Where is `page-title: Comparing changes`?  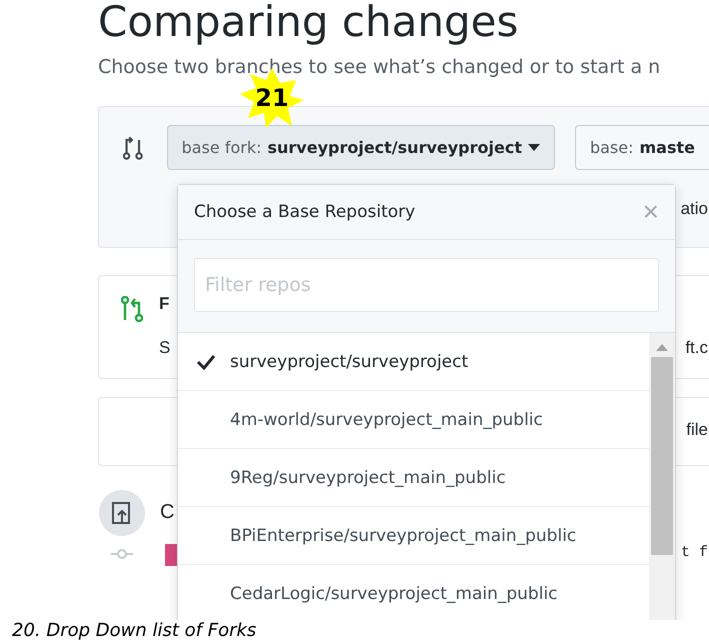 page-title: Comparing changes is located at coordinates (309, 24).